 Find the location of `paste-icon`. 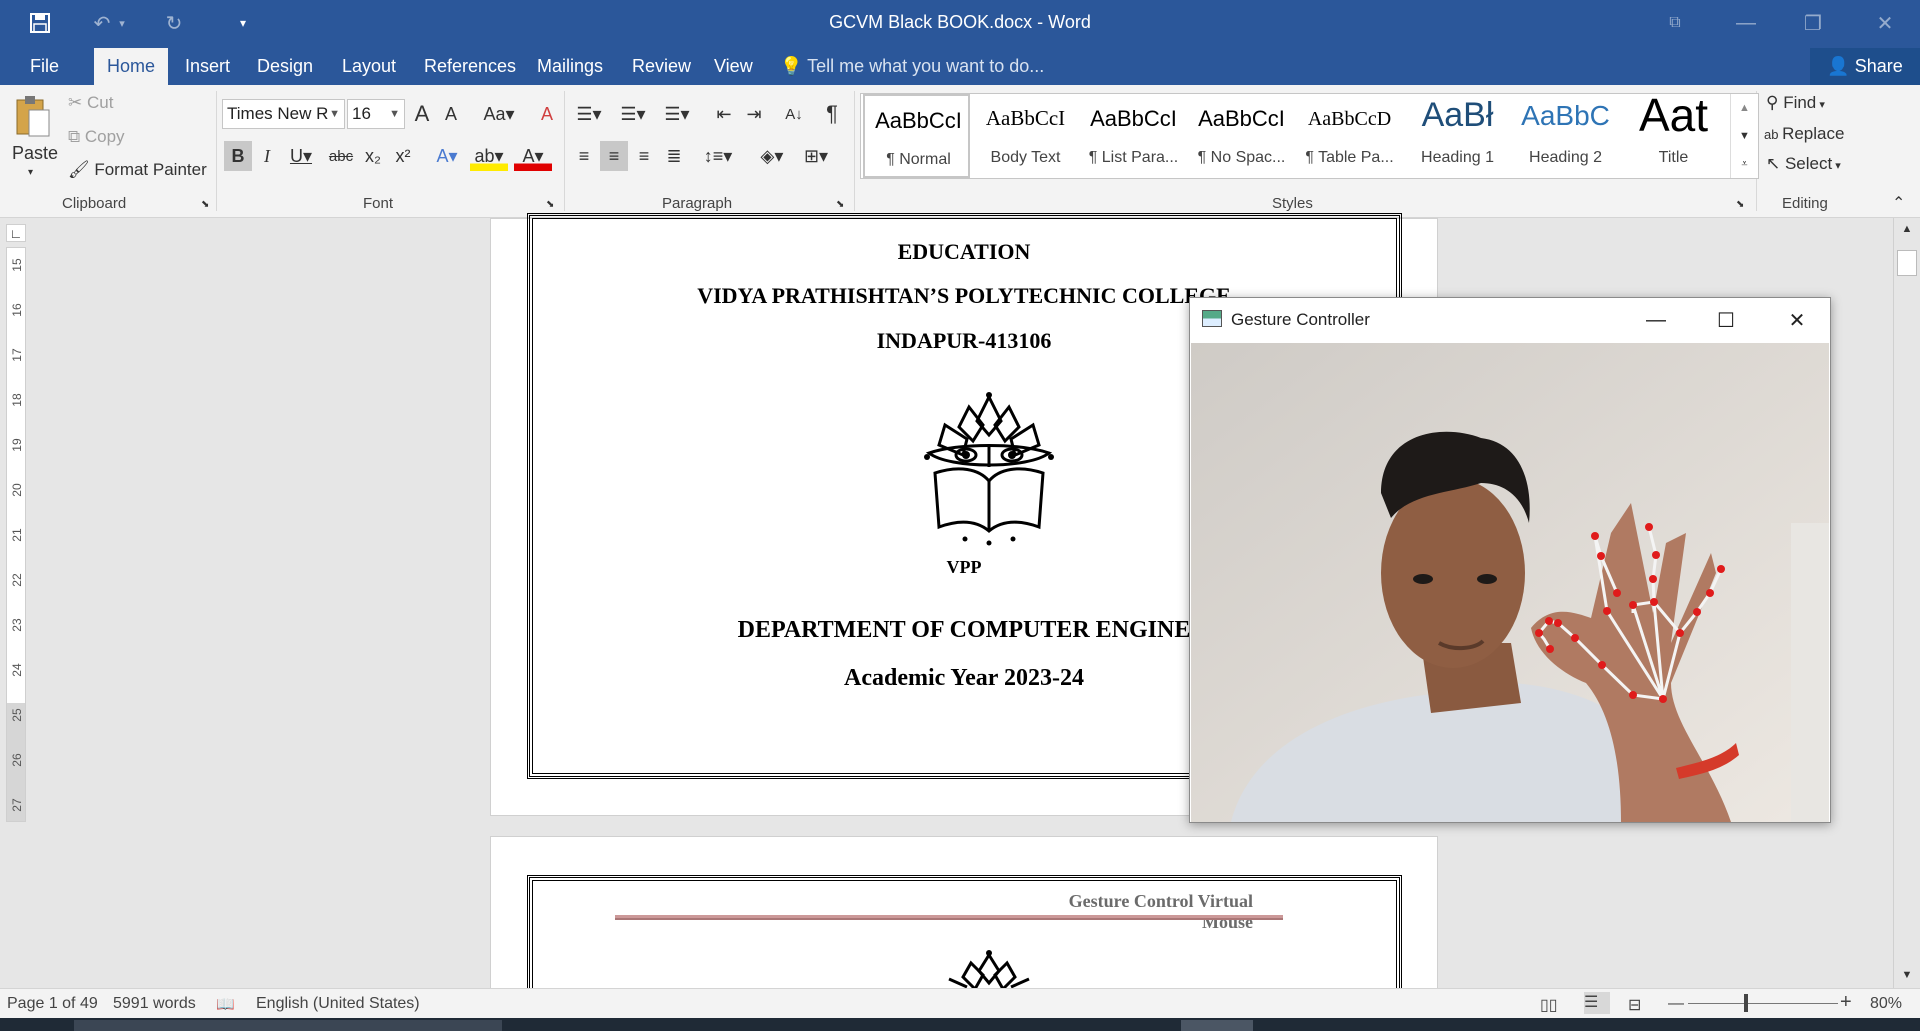

paste-icon is located at coordinates (33, 117).